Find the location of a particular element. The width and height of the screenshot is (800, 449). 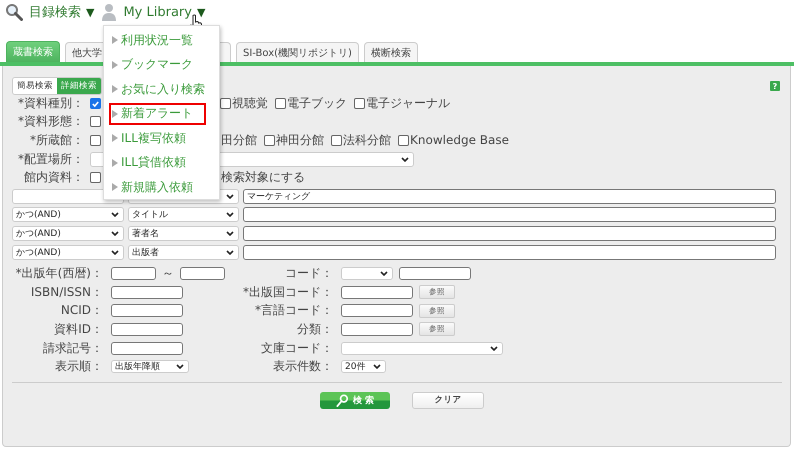

field-label: 館内資料： is located at coordinates (53, 177).